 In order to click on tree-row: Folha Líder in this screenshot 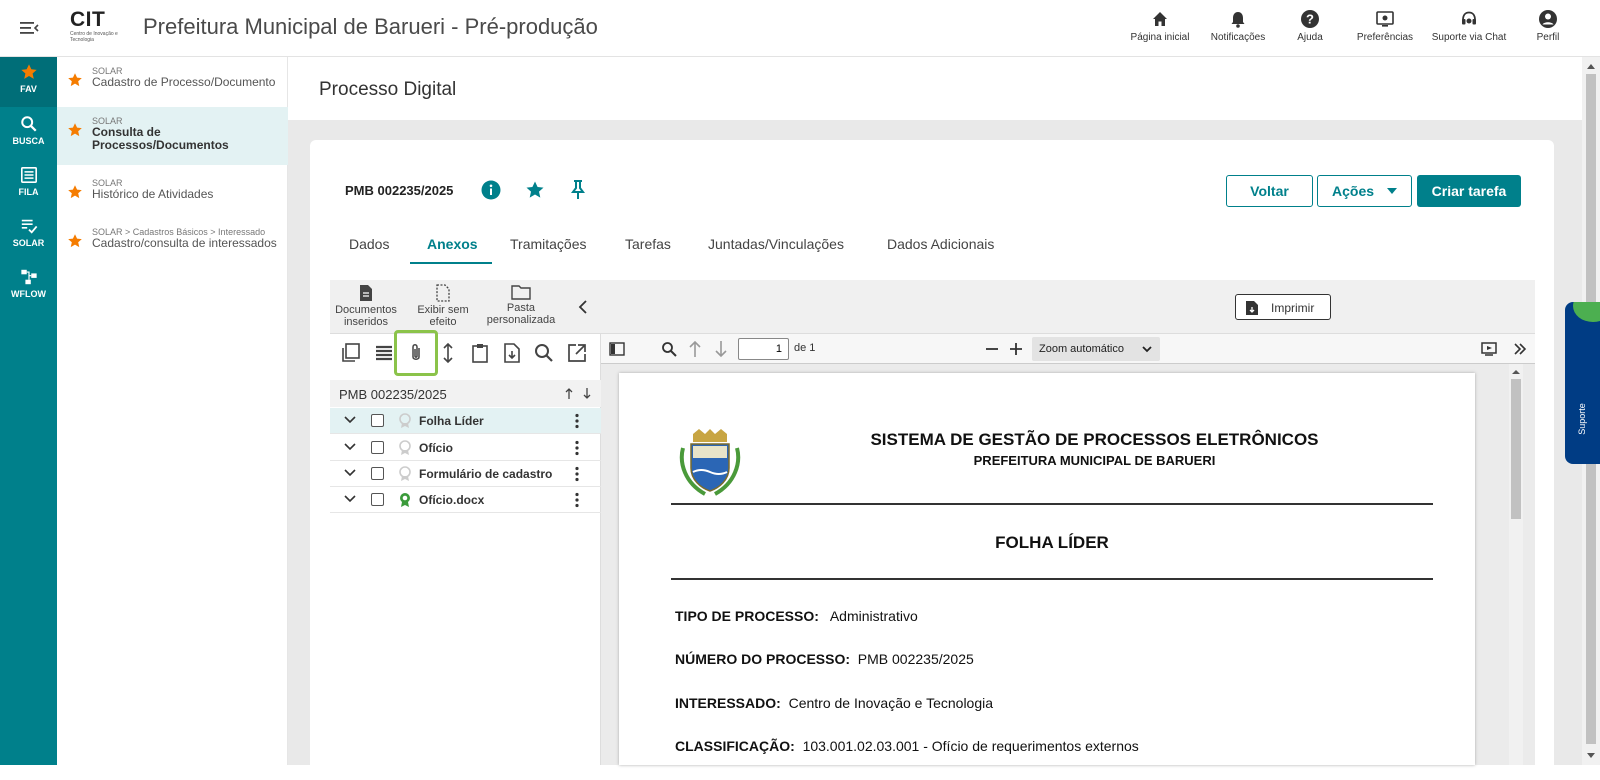, I will do `click(465, 421)`.